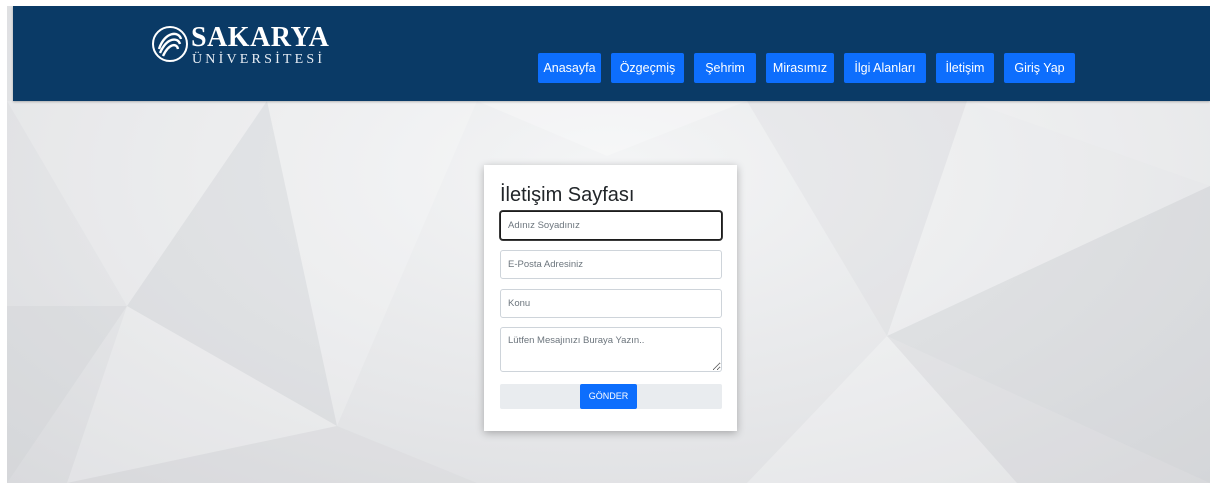 Image resolution: width=1217 pixels, height=483 pixels. What do you see at coordinates (885, 68) in the screenshot?
I see `nav-interests-button: İlgi Alanları` at bounding box center [885, 68].